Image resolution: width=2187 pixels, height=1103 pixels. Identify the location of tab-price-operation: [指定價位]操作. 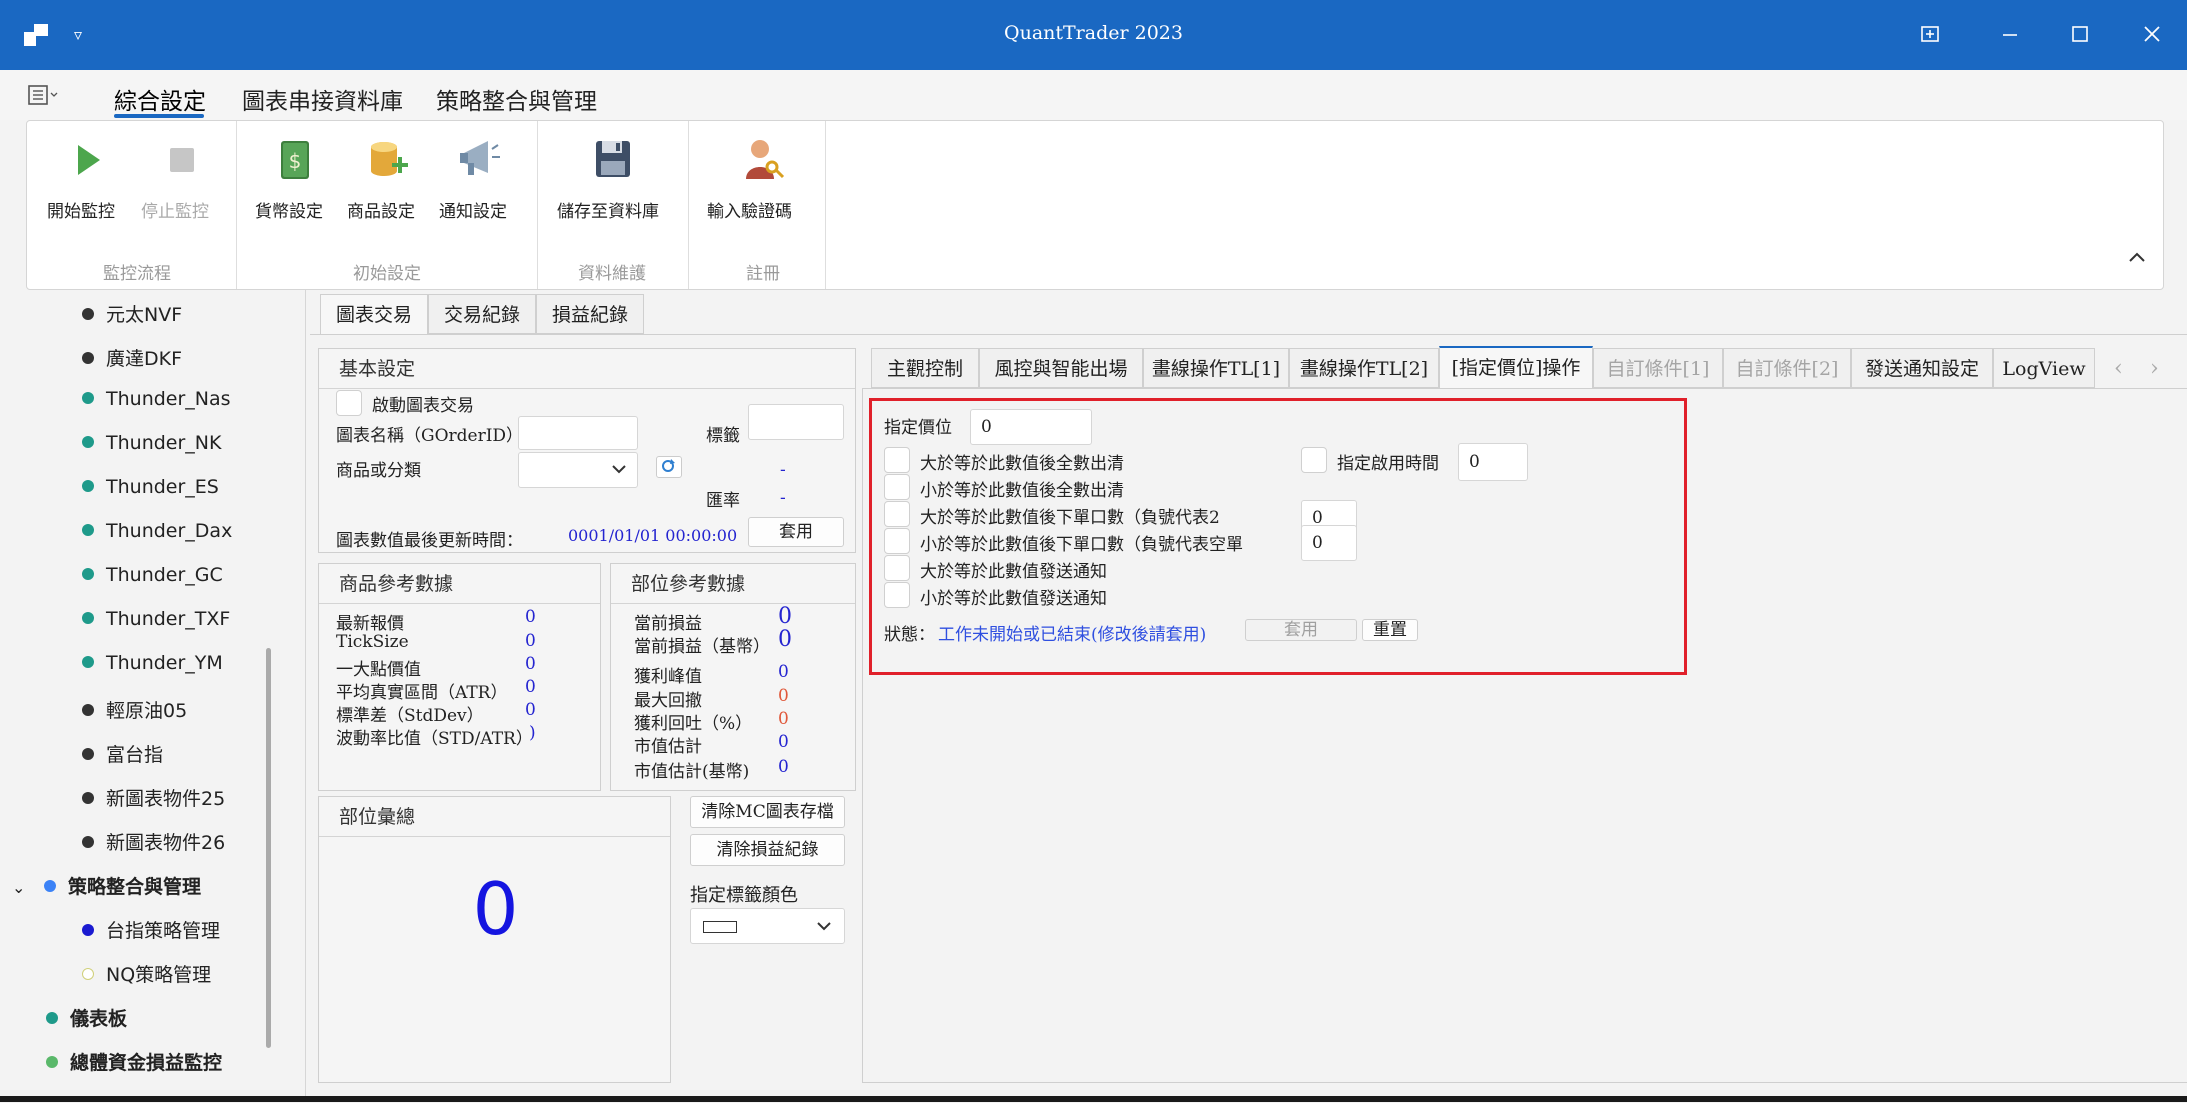
(1516, 367).